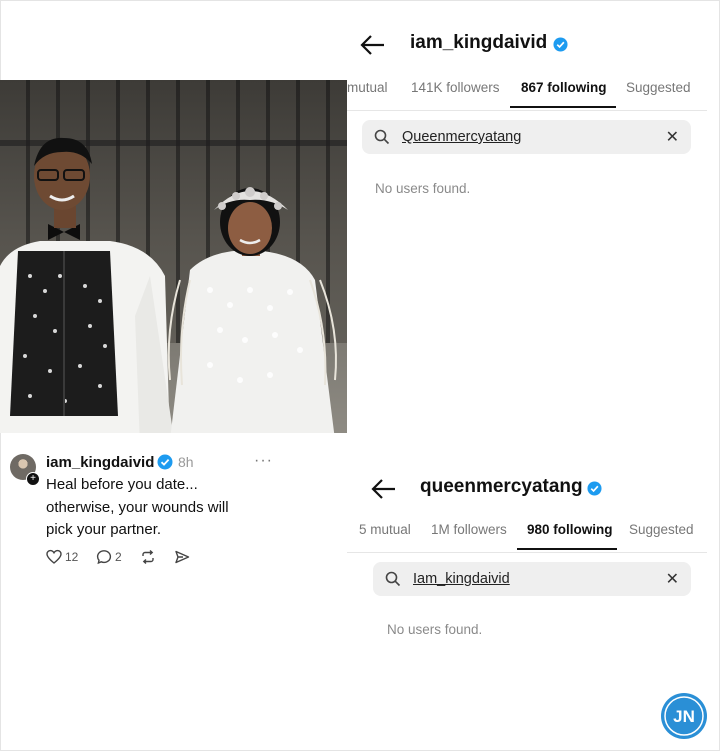  Describe the element at coordinates (118, 557) in the screenshot. I see `reply-count: 2` at that location.